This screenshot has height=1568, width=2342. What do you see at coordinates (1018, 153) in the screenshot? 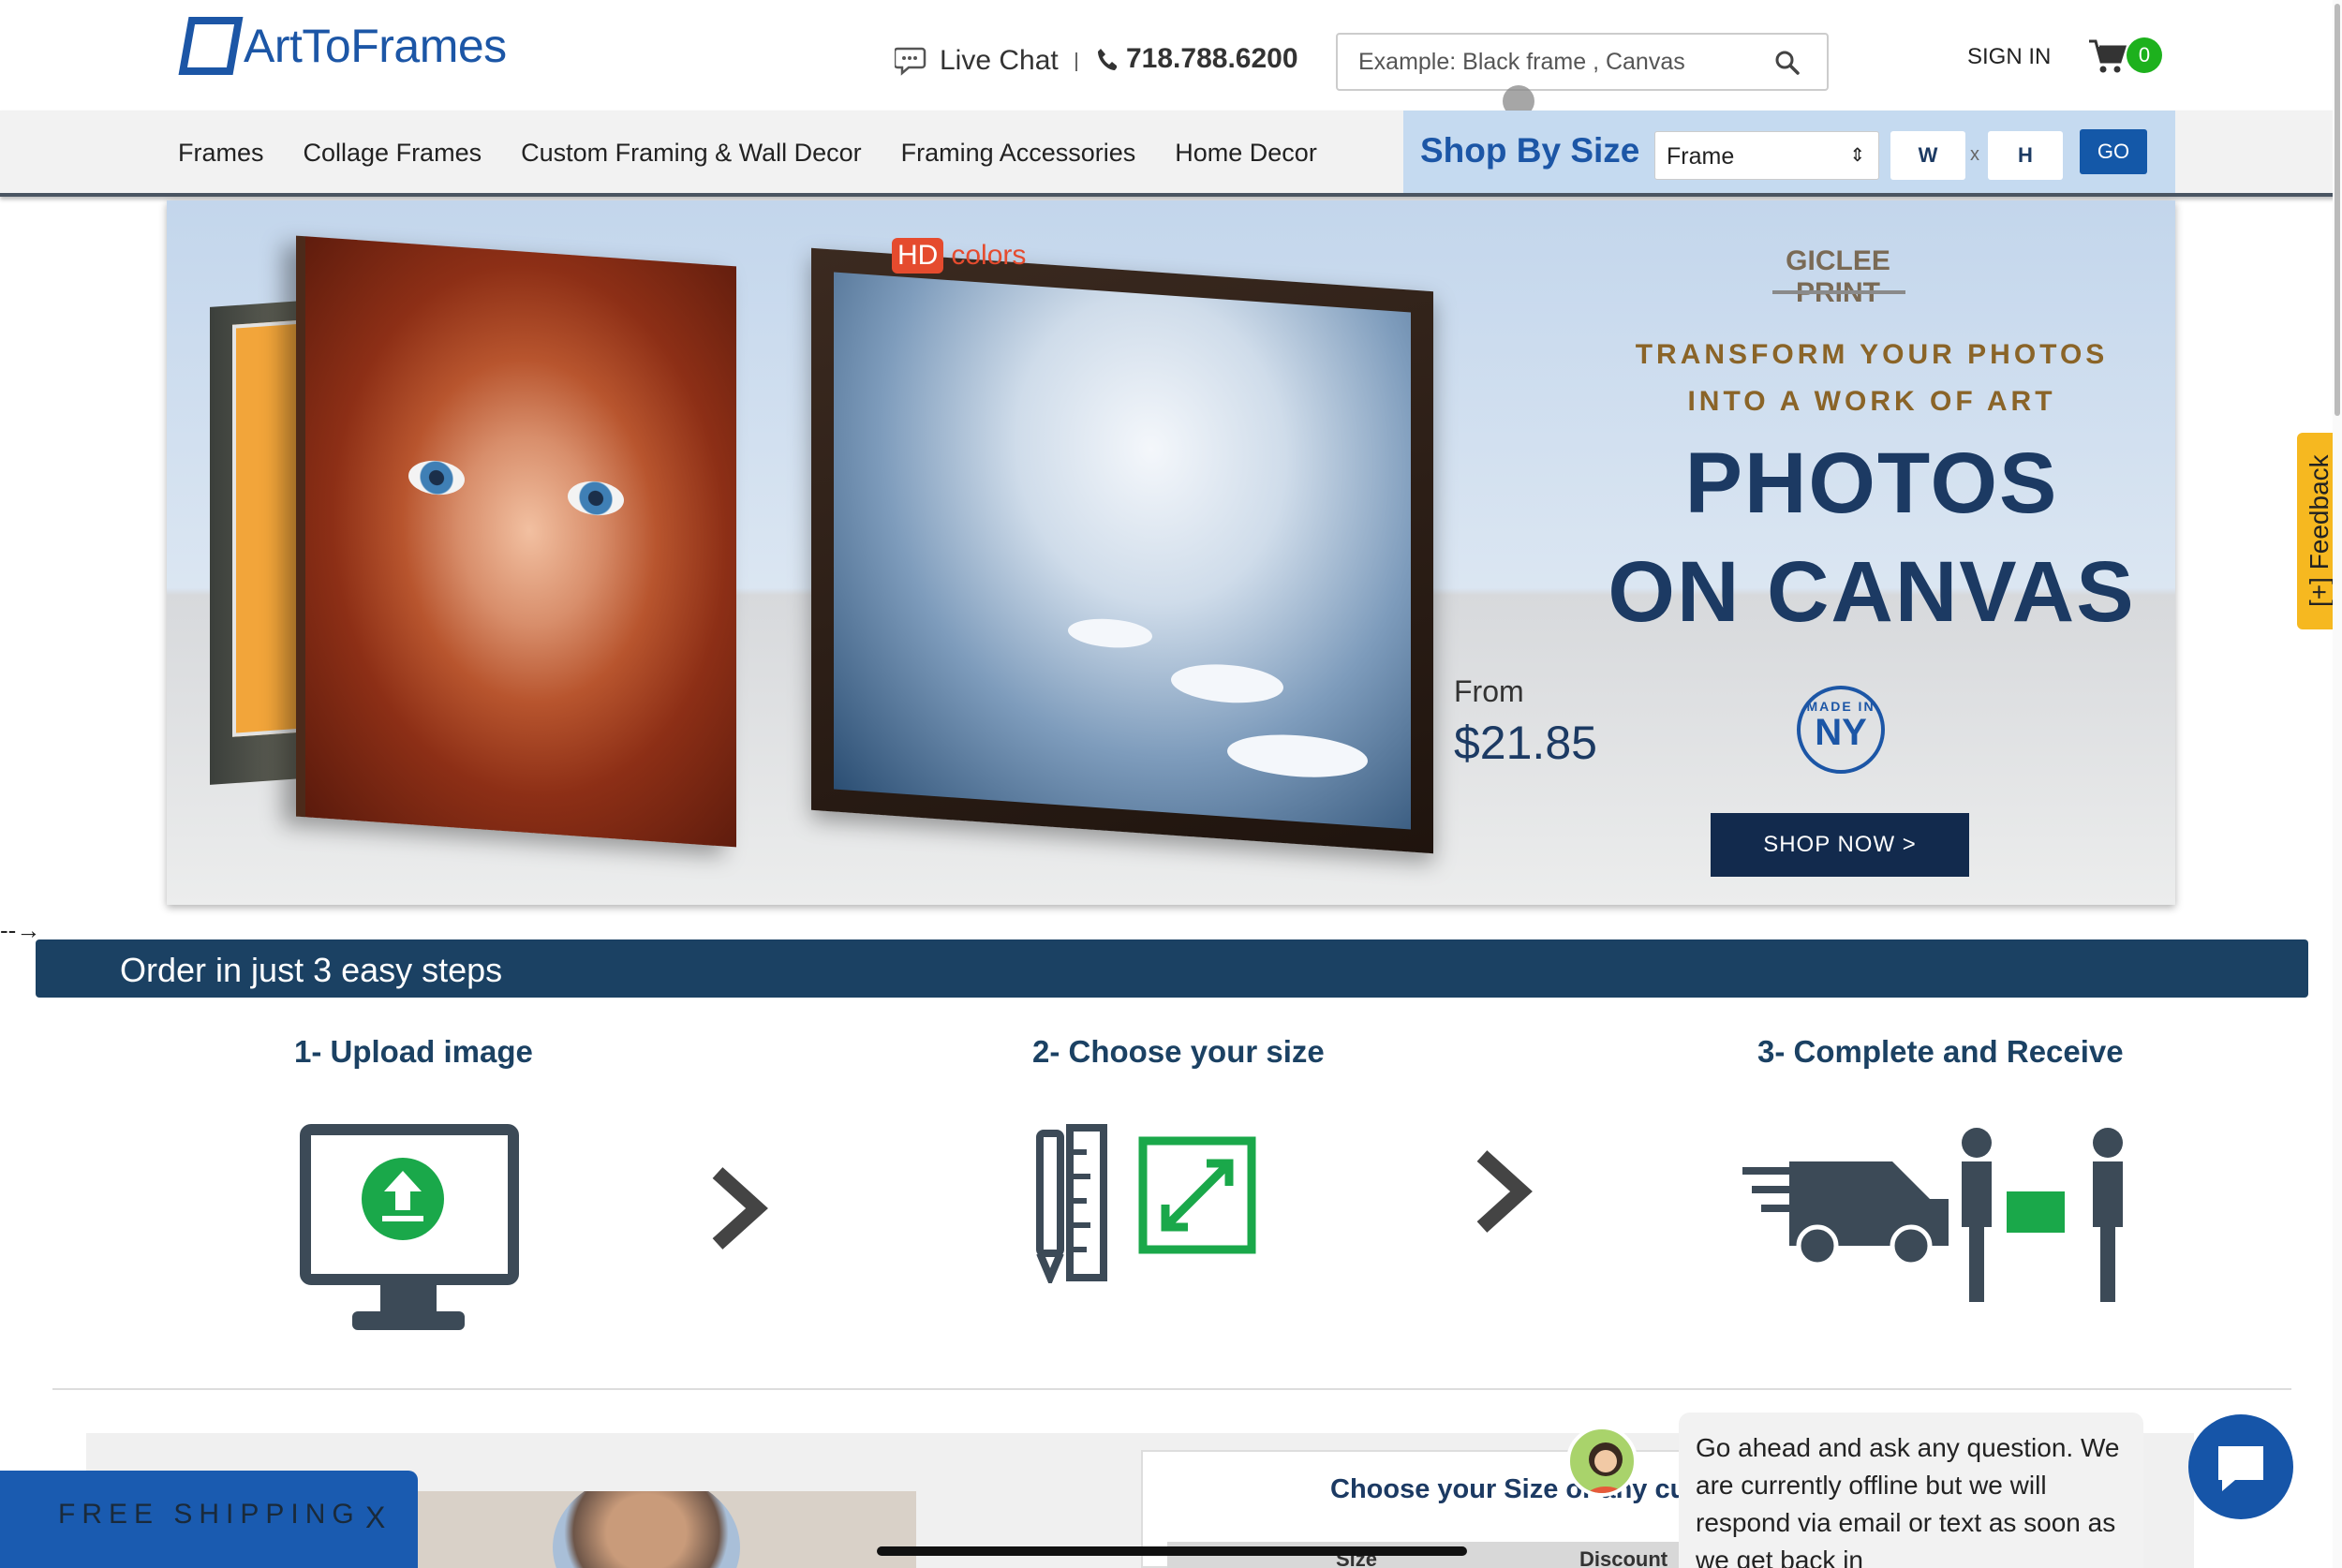
I see `nav-item-framing-accessories: Framing Accessories` at bounding box center [1018, 153].